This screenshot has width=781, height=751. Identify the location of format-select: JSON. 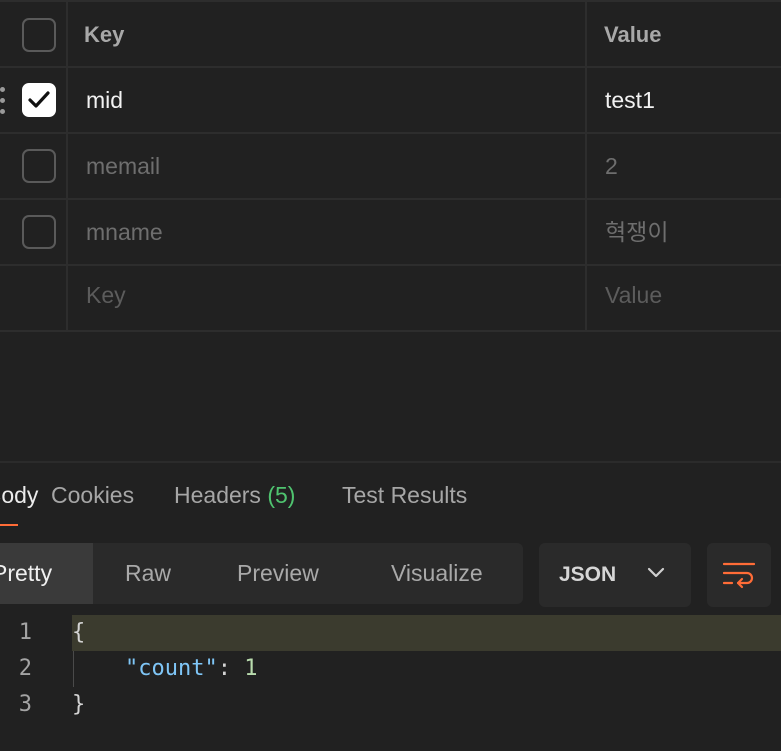
(615, 575).